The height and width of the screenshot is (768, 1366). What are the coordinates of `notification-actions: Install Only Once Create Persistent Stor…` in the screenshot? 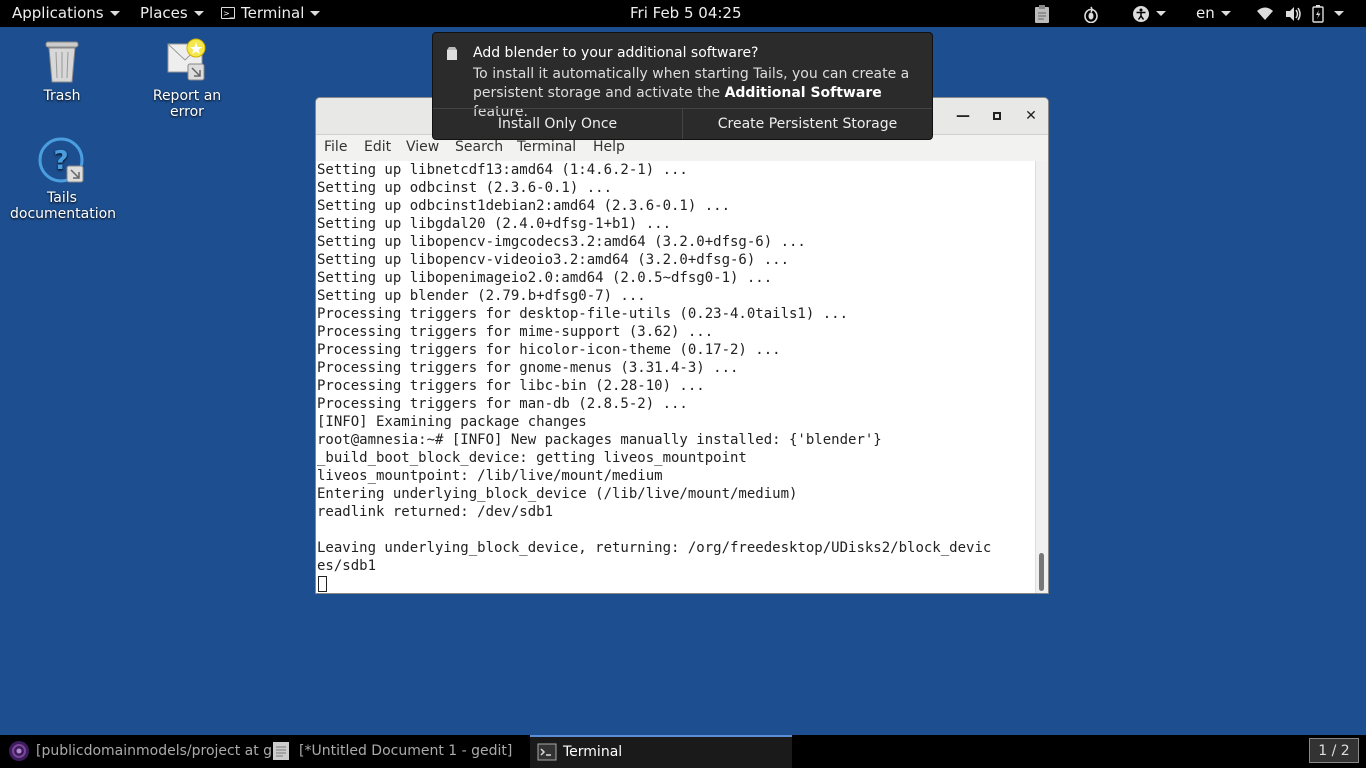 It's located at (682, 123).